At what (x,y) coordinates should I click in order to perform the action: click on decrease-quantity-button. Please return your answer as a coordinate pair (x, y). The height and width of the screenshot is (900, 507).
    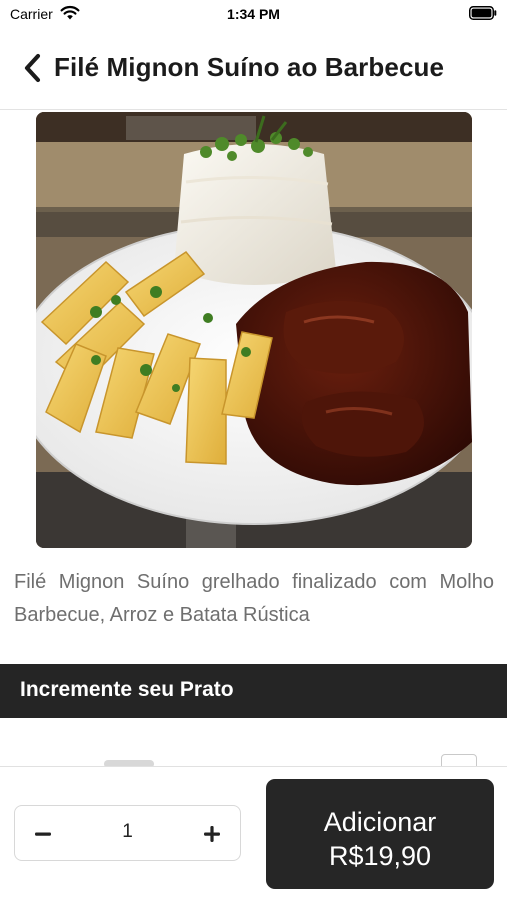
    Looking at the image, I should click on (43, 834).